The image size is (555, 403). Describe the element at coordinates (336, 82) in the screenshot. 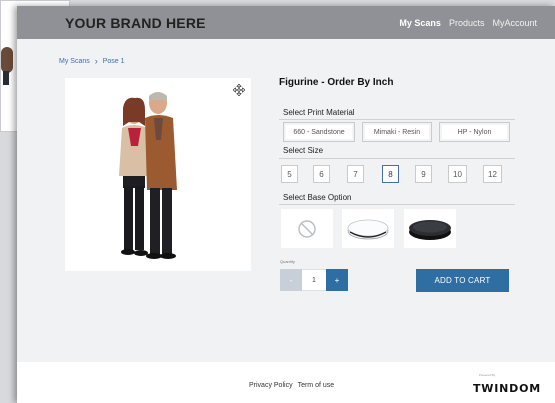

I see `product-title: Figurine - Order By Inch` at that location.